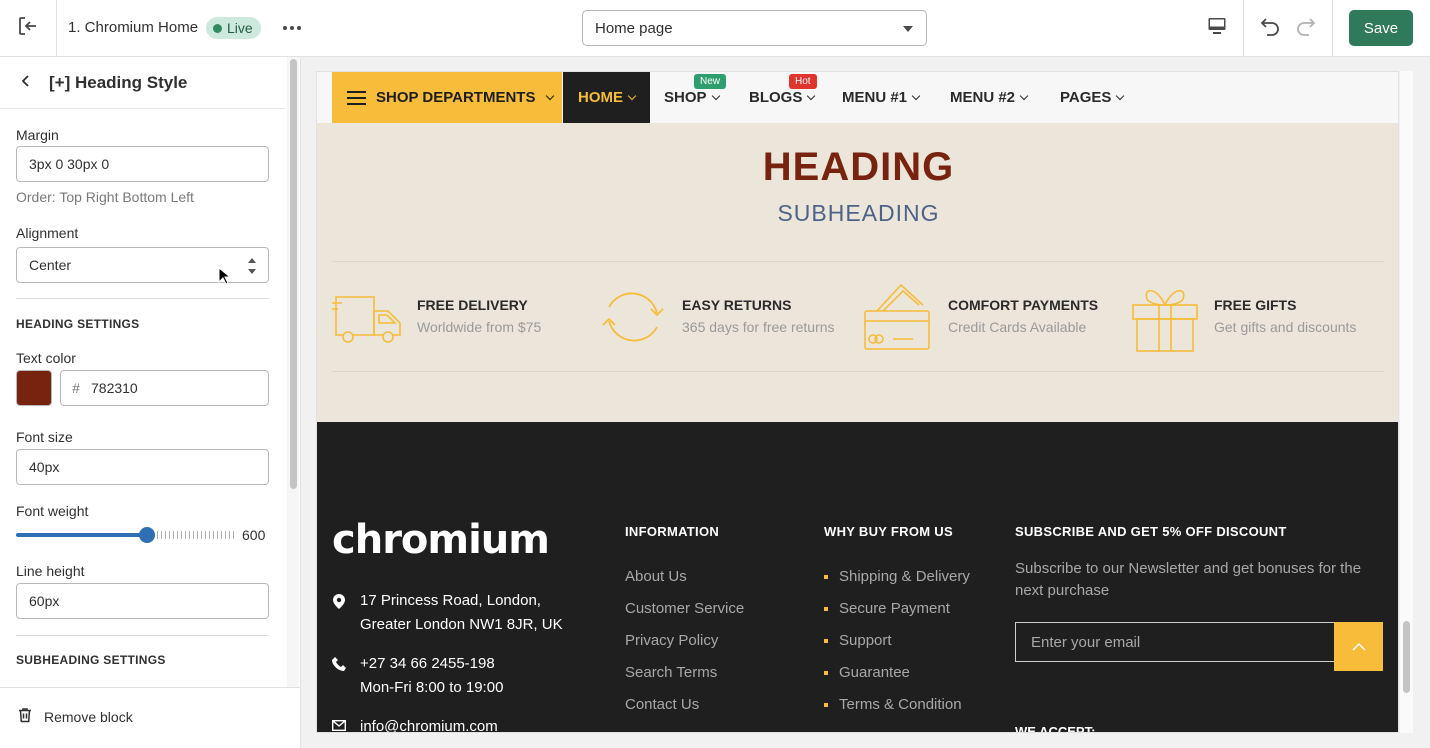  I want to click on sidebar-title: [+] Heading Style, so click(118, 82).